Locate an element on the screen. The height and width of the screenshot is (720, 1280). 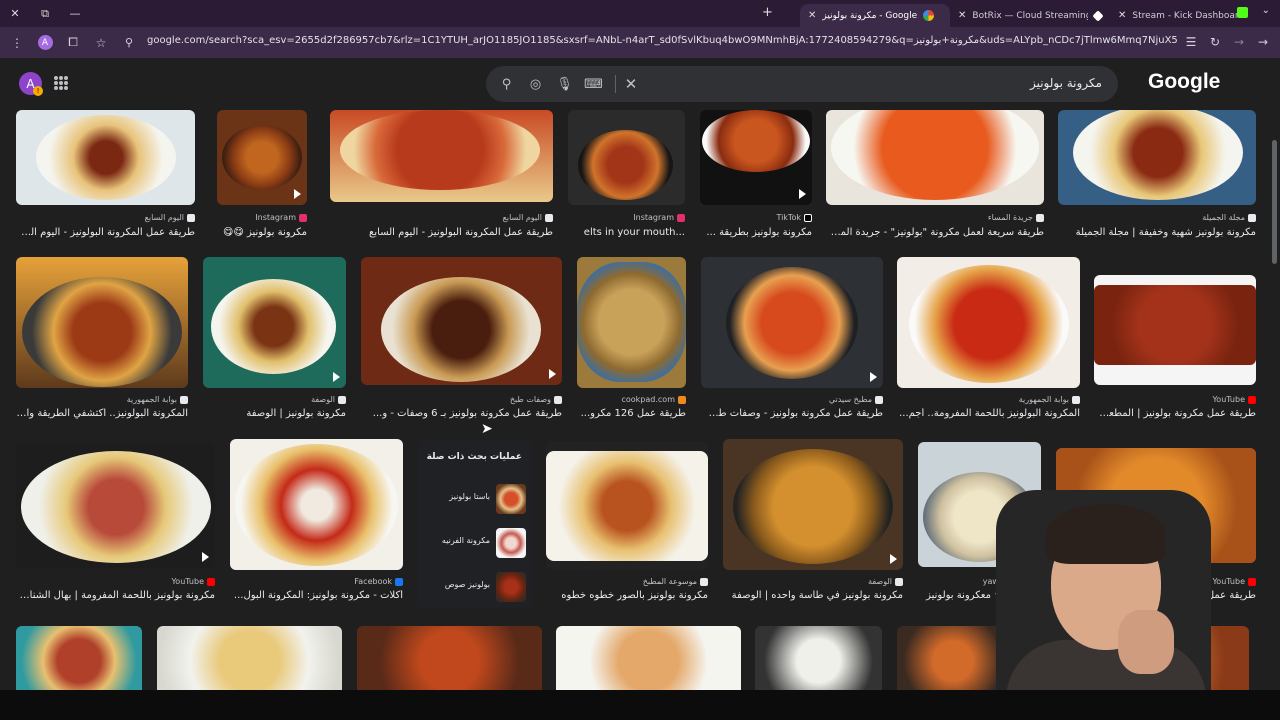
clear-search-icon: ✕ is located at coordinates (631, 84).